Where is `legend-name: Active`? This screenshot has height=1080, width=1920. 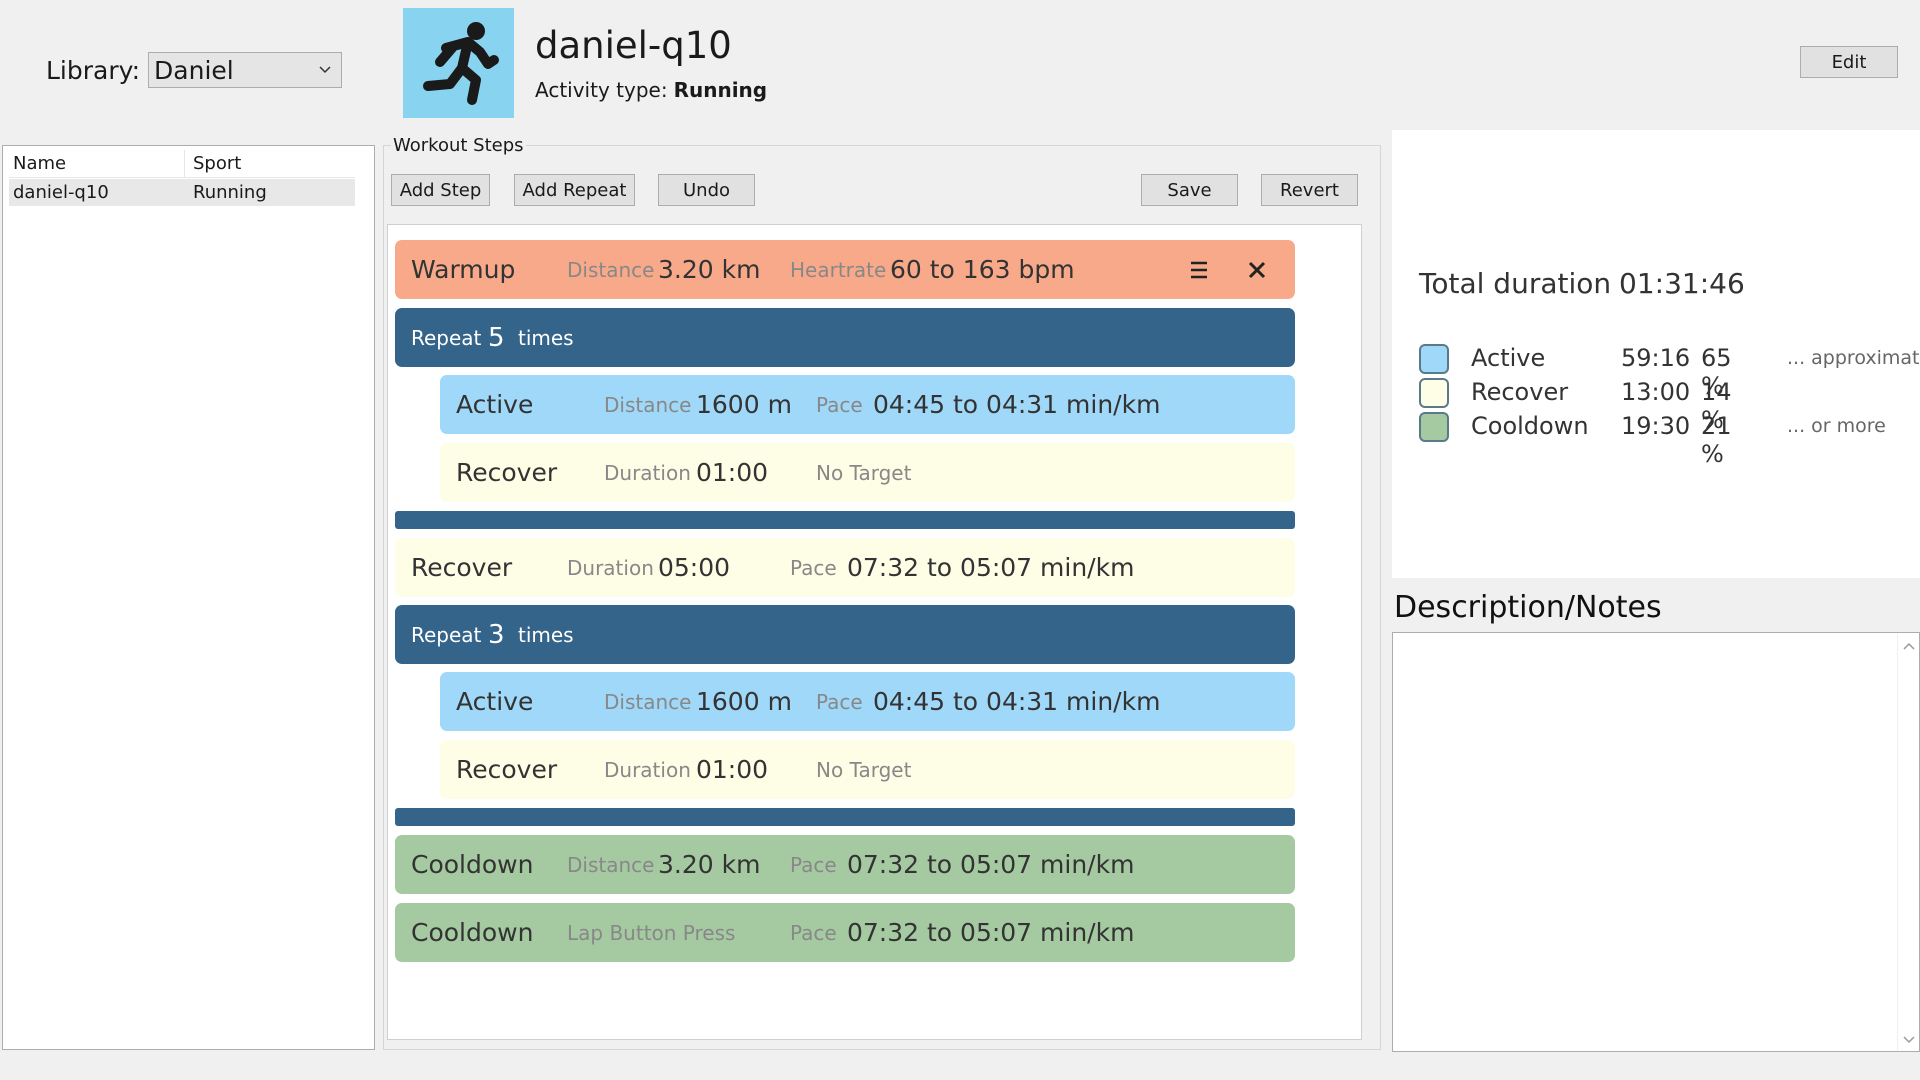 legend-name: Active is located at coordinates (1508, 358).